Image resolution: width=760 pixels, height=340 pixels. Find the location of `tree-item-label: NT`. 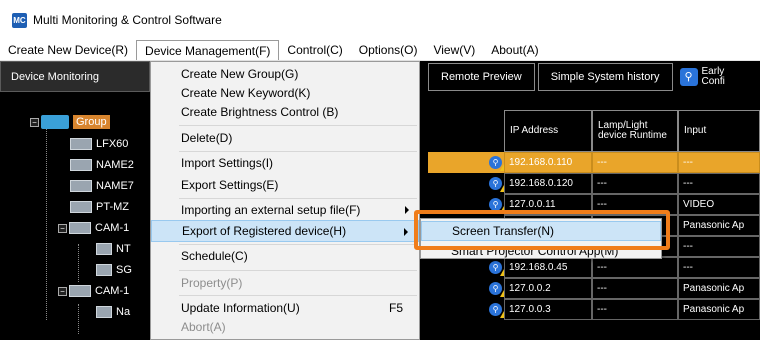

tree-item-label: NT is located at coordinates (123, 249).